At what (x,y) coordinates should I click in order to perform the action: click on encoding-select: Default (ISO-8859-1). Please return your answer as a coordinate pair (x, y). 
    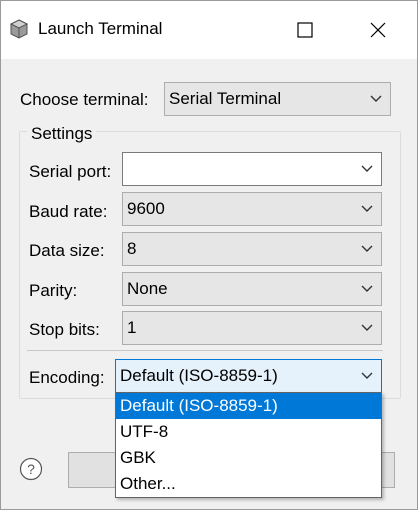
    Looking at the image, I should click on (248, 376).